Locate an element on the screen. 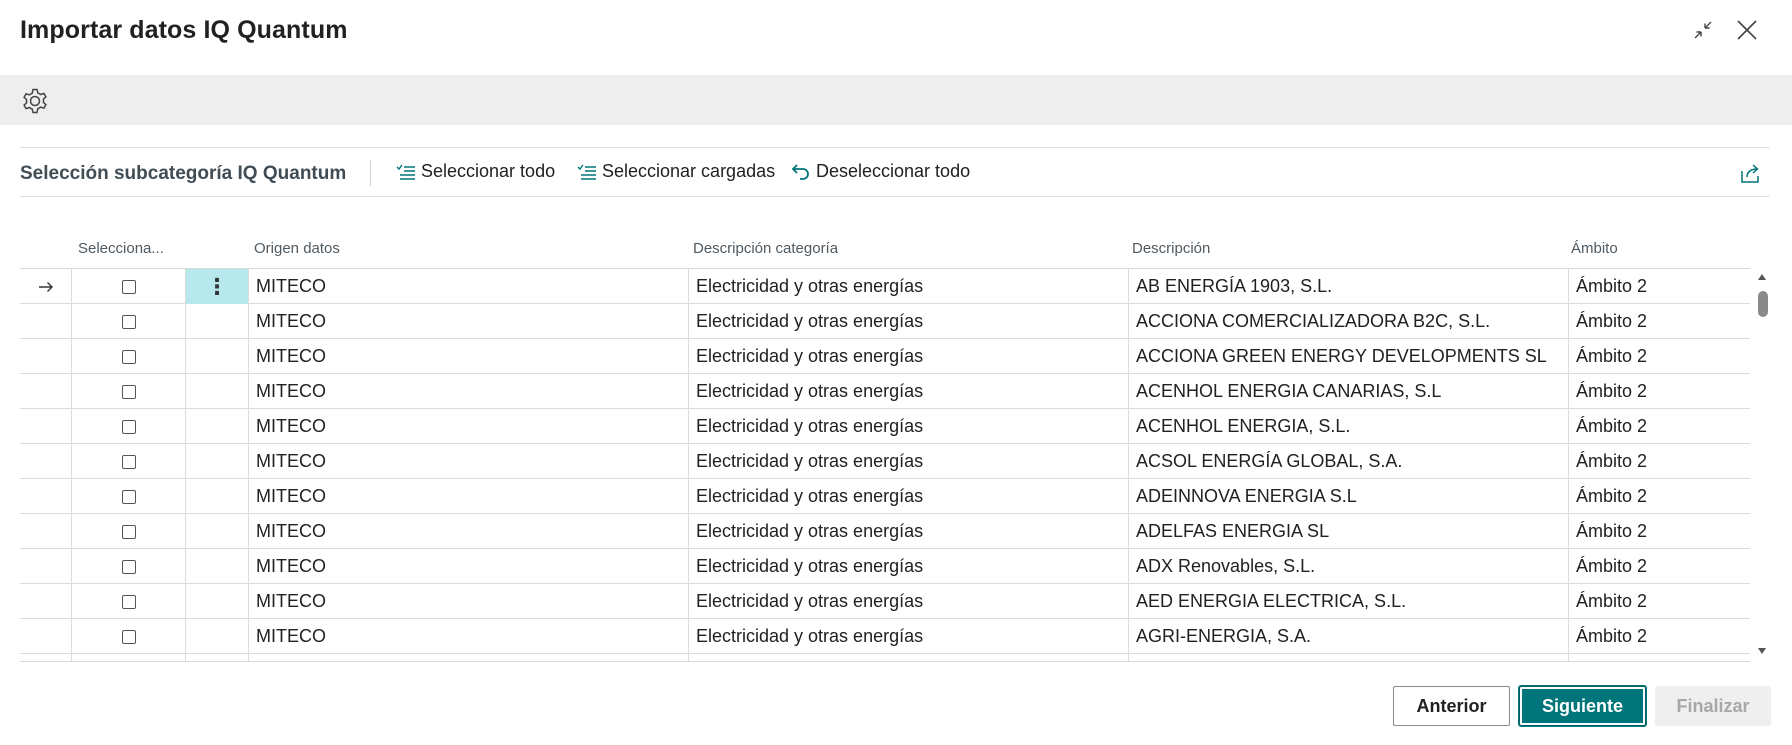 The width and height of the screenshot is (1792, 745). next-button: Siguiente is located at coordinates (1582, 706).